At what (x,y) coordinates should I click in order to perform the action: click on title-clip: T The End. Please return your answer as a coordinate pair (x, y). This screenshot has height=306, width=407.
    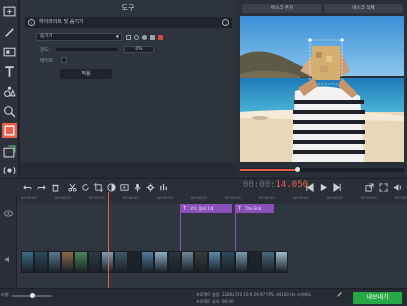
    Looking at the image, I should click on (254, 208).